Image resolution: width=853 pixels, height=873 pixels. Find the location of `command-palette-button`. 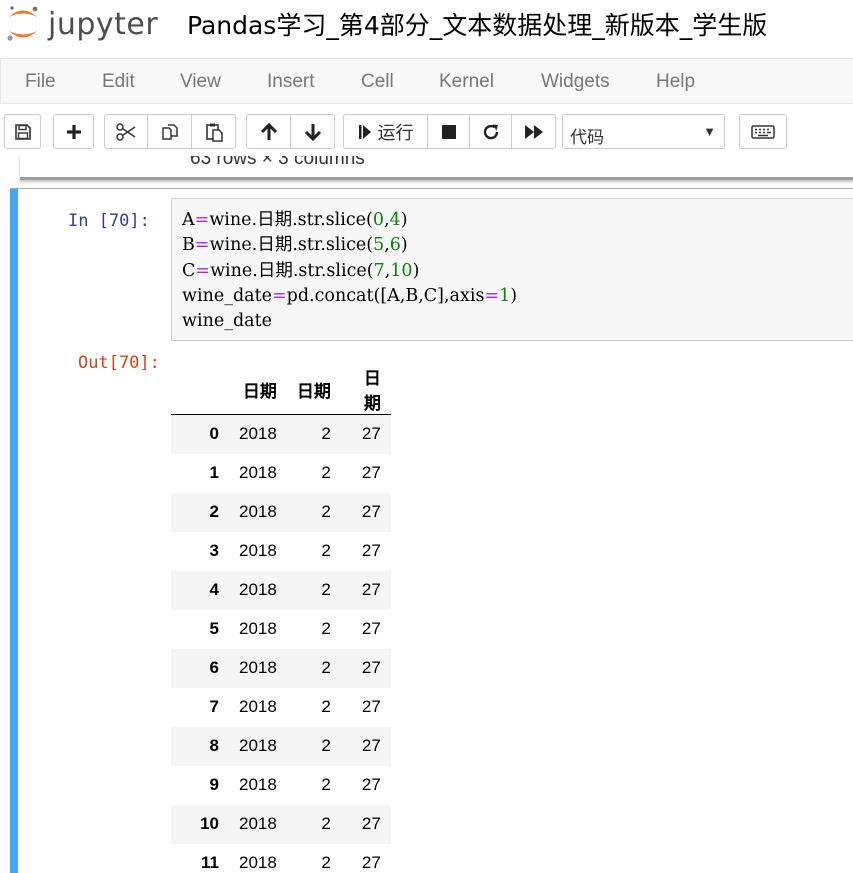

command-palette-button is located at coordinates (763, 131).